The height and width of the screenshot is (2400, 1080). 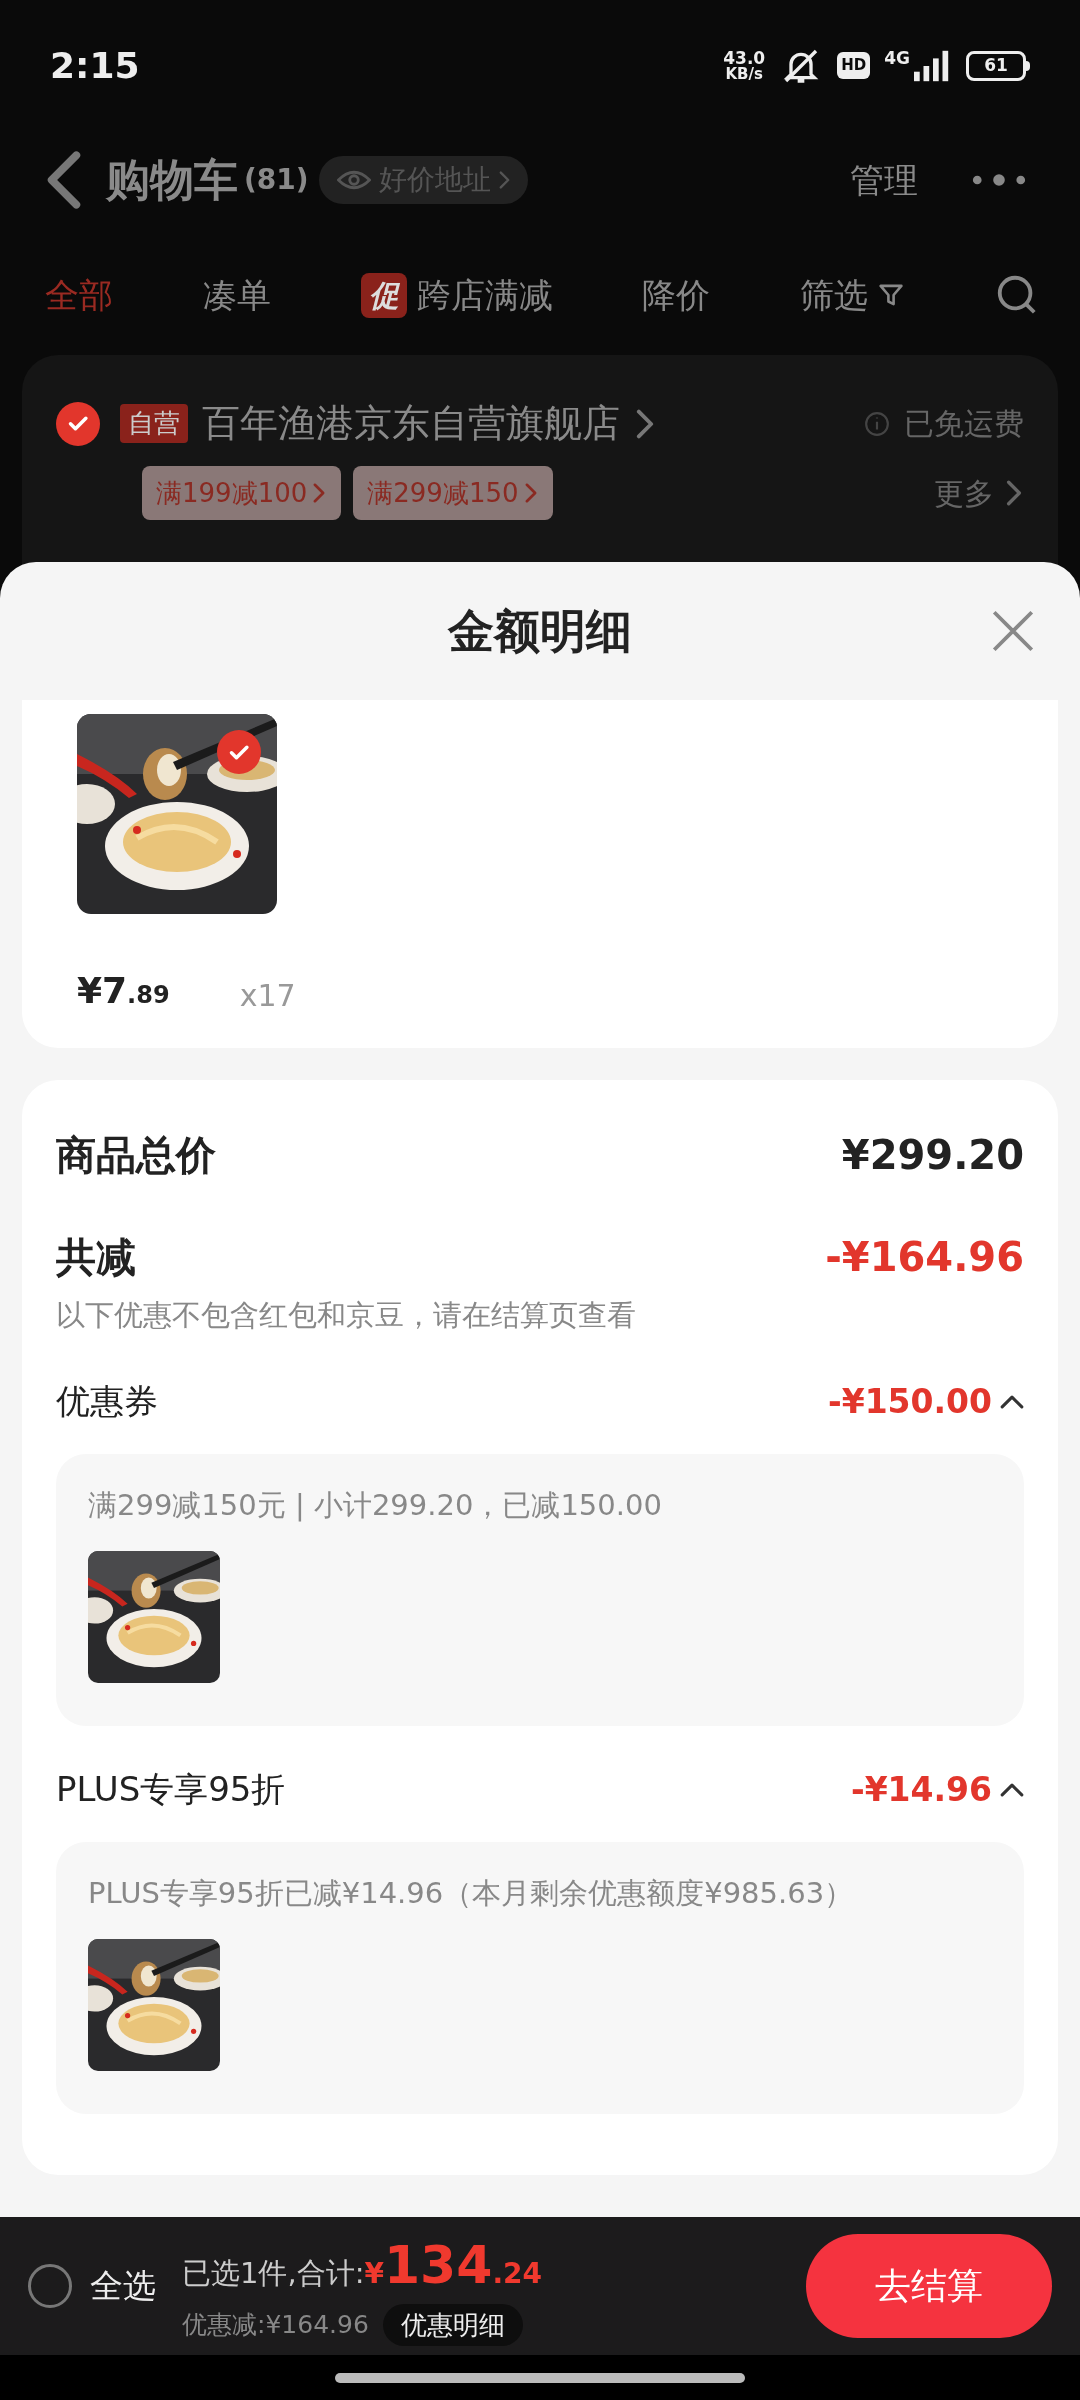 I want to click on total-price: ¥134.24, so click(x=453, y=2265).